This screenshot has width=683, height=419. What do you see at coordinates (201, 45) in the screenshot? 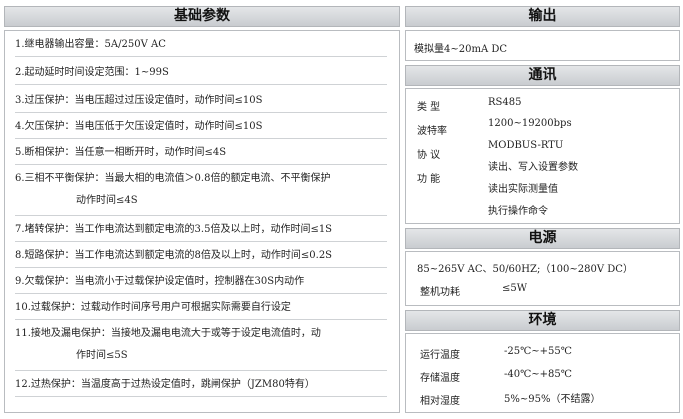
I see `param-item-1: 1.继电器输出容量：5A/250V AC` at bounding box center [201, 45].